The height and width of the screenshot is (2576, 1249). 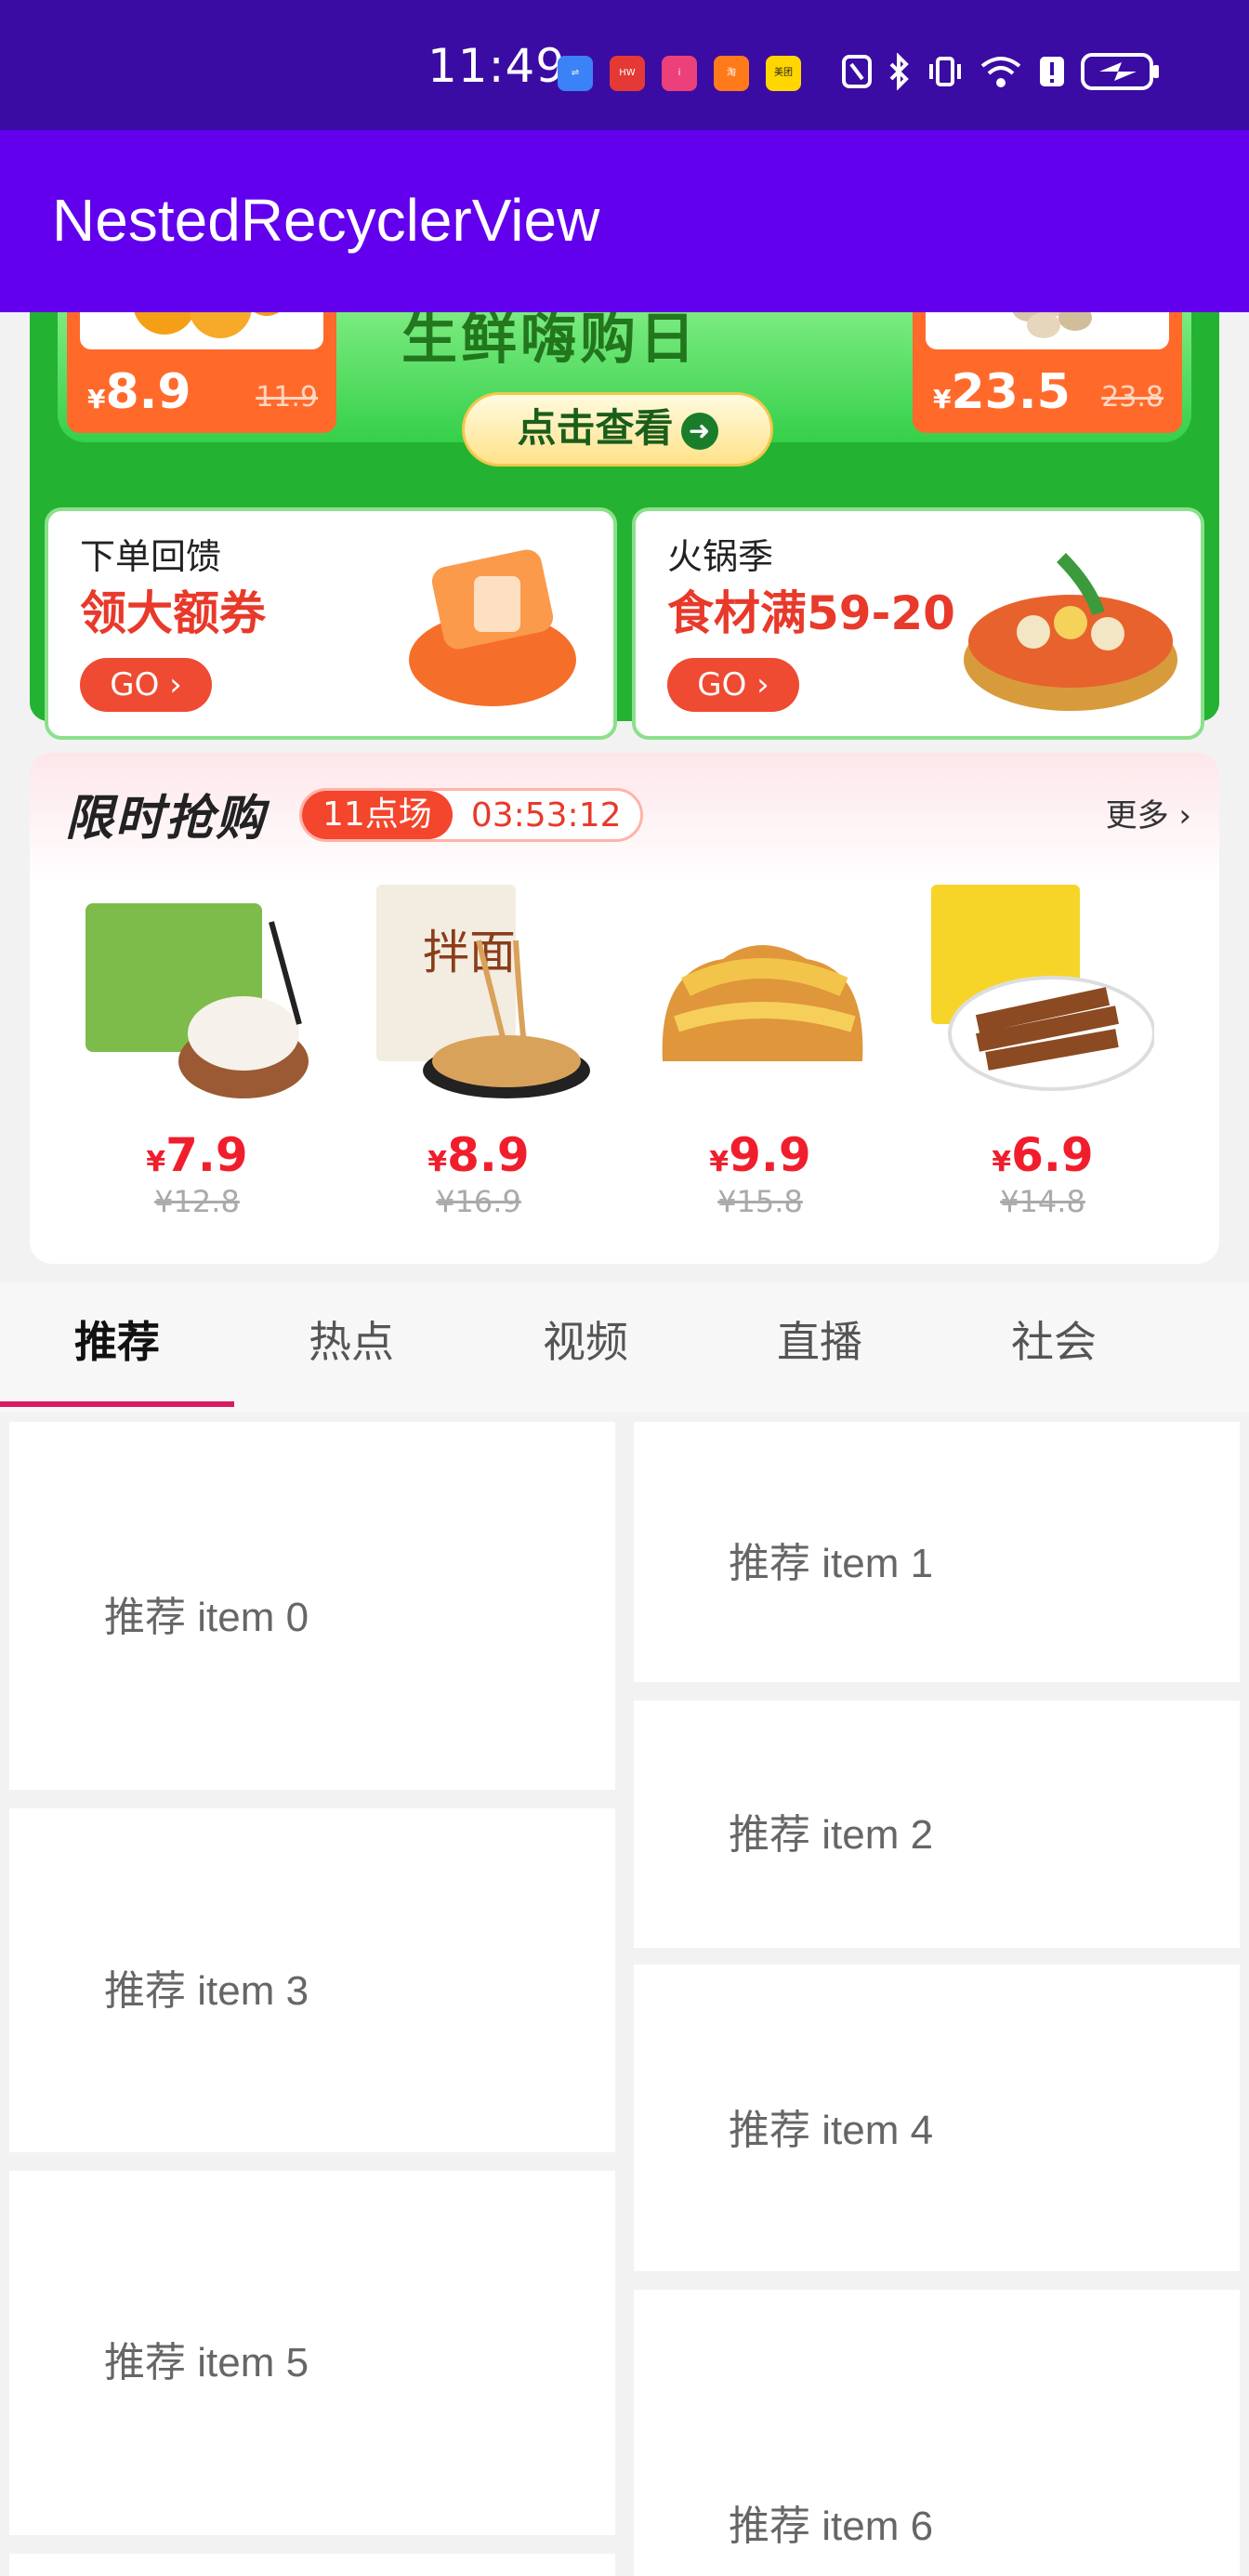 I want to click on flash-item: ¥9.9 ¥15.8, so click(x=760, y=1052).